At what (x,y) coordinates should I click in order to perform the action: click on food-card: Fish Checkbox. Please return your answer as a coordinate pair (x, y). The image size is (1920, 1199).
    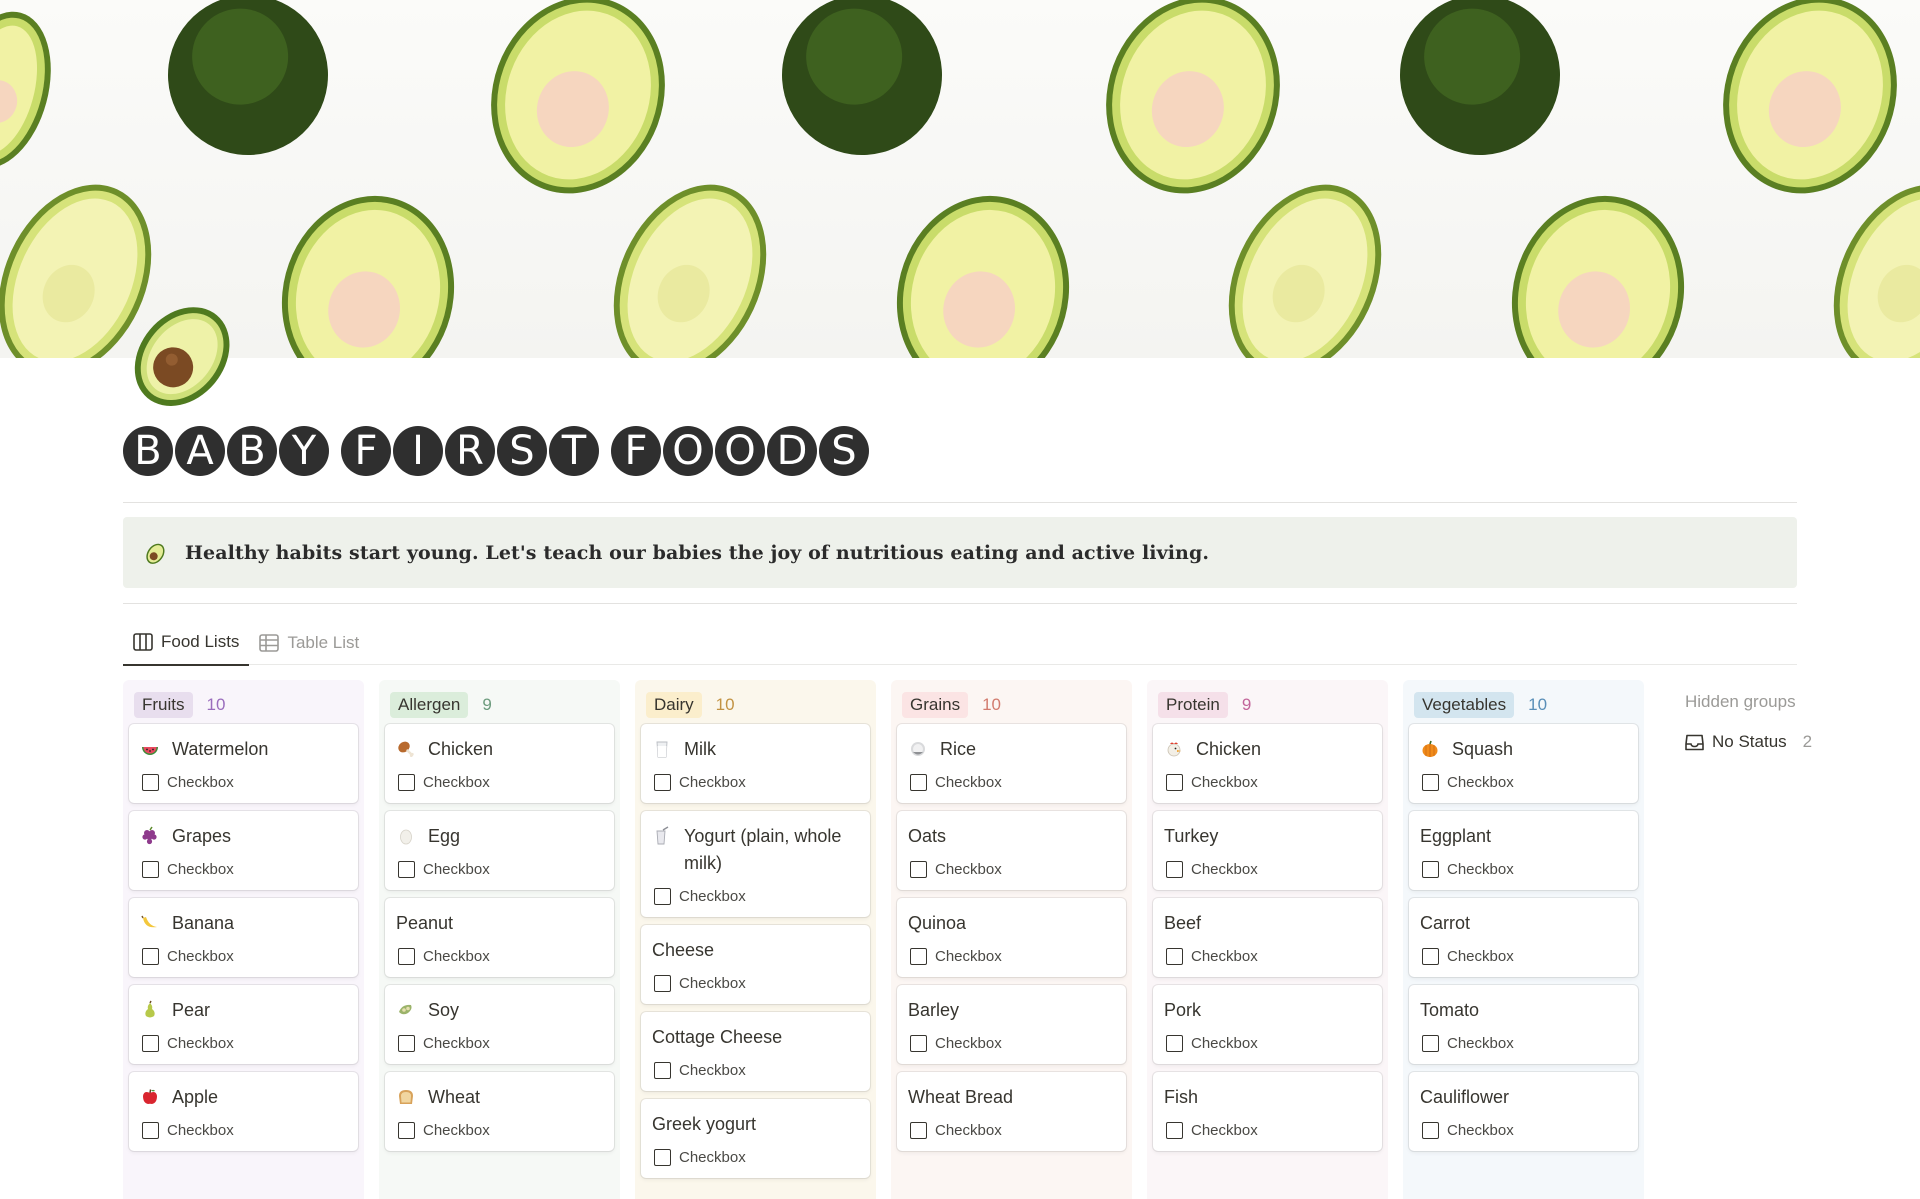
    Looking at the image, I should click on (1267, 1111).